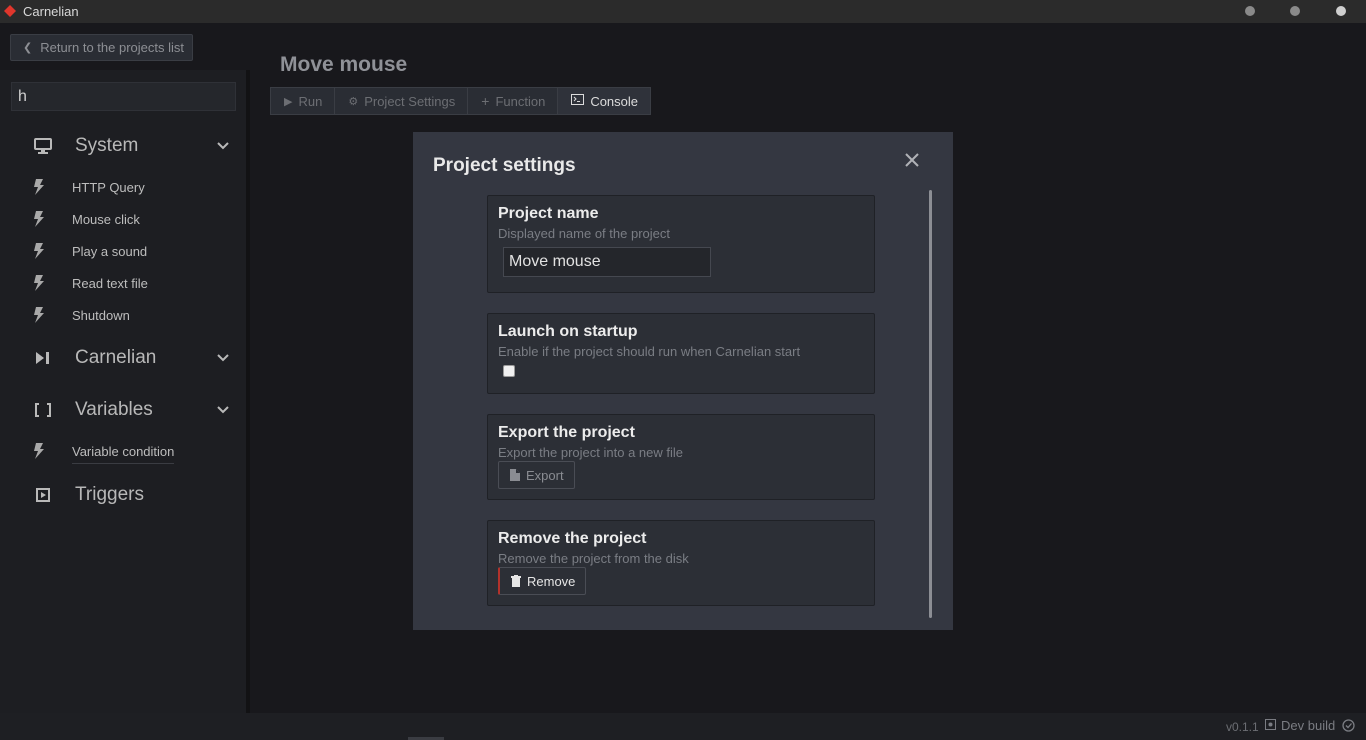 The height and width of the screenshot is (740, 1366). Describe the element at coordinates (344, 64) in the screenshot. I see `page-title: Move mouse` at that location.